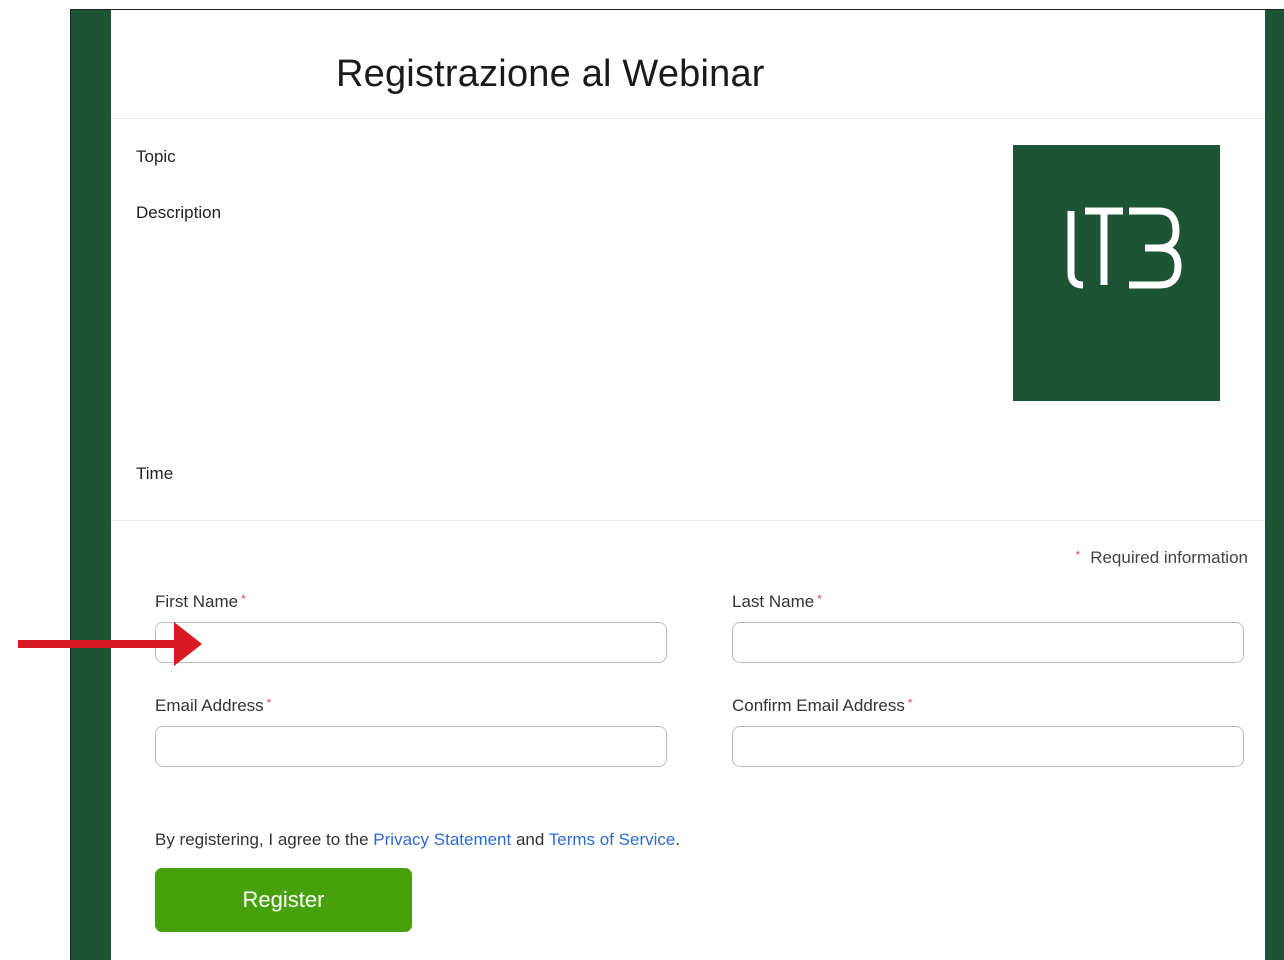 This screenshot has height=960, width=1284. I want to click on terms-of-service-link: Terms of Service, so click(612, 839).